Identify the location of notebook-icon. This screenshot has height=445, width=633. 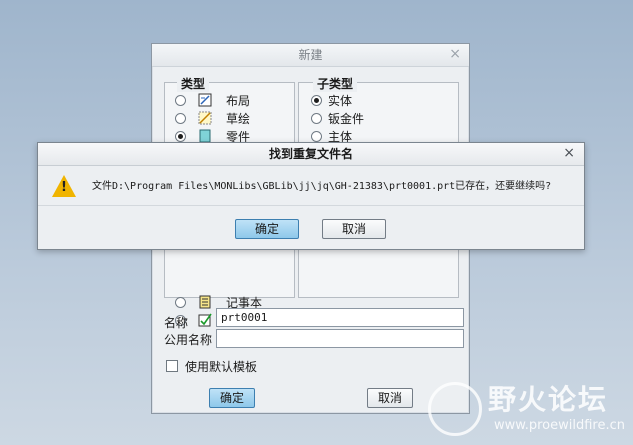
(205, 302).